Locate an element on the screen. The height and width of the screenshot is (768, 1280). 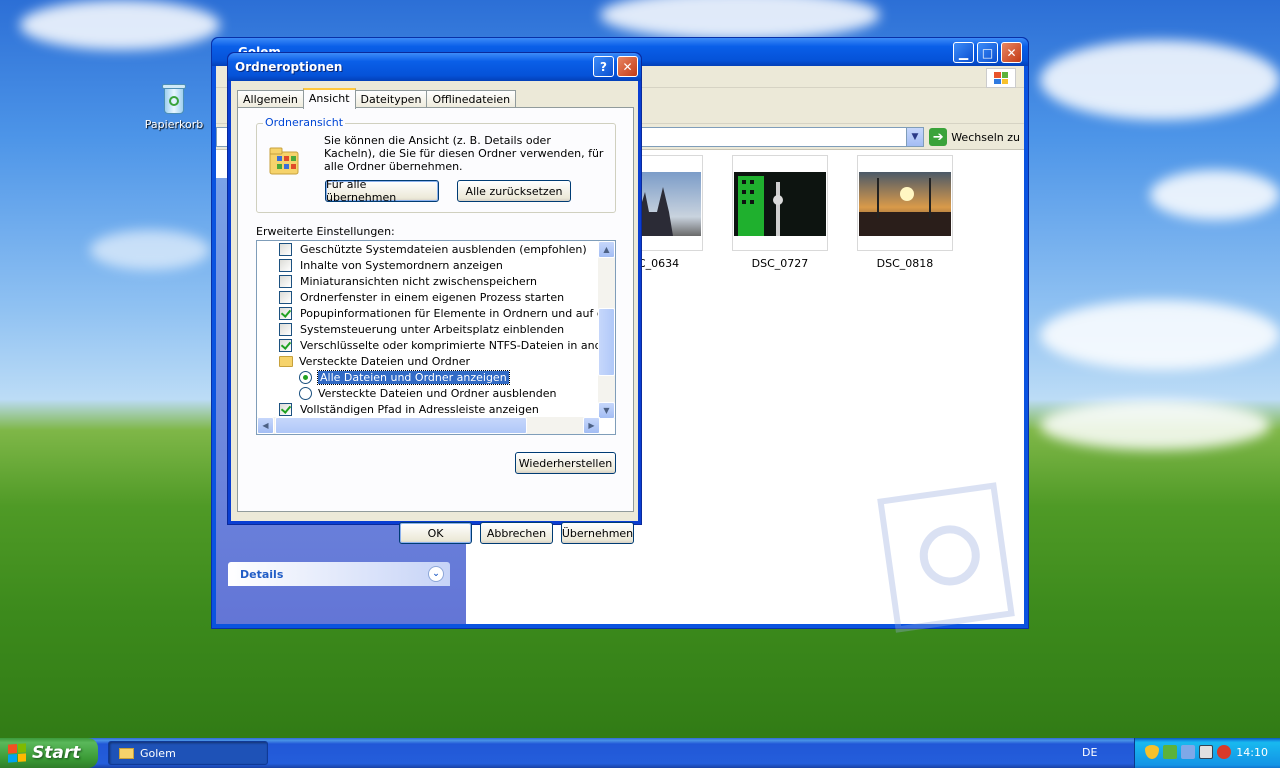
reset-all-button: Alle zurücksetzen is located at coordinates (514, 191).